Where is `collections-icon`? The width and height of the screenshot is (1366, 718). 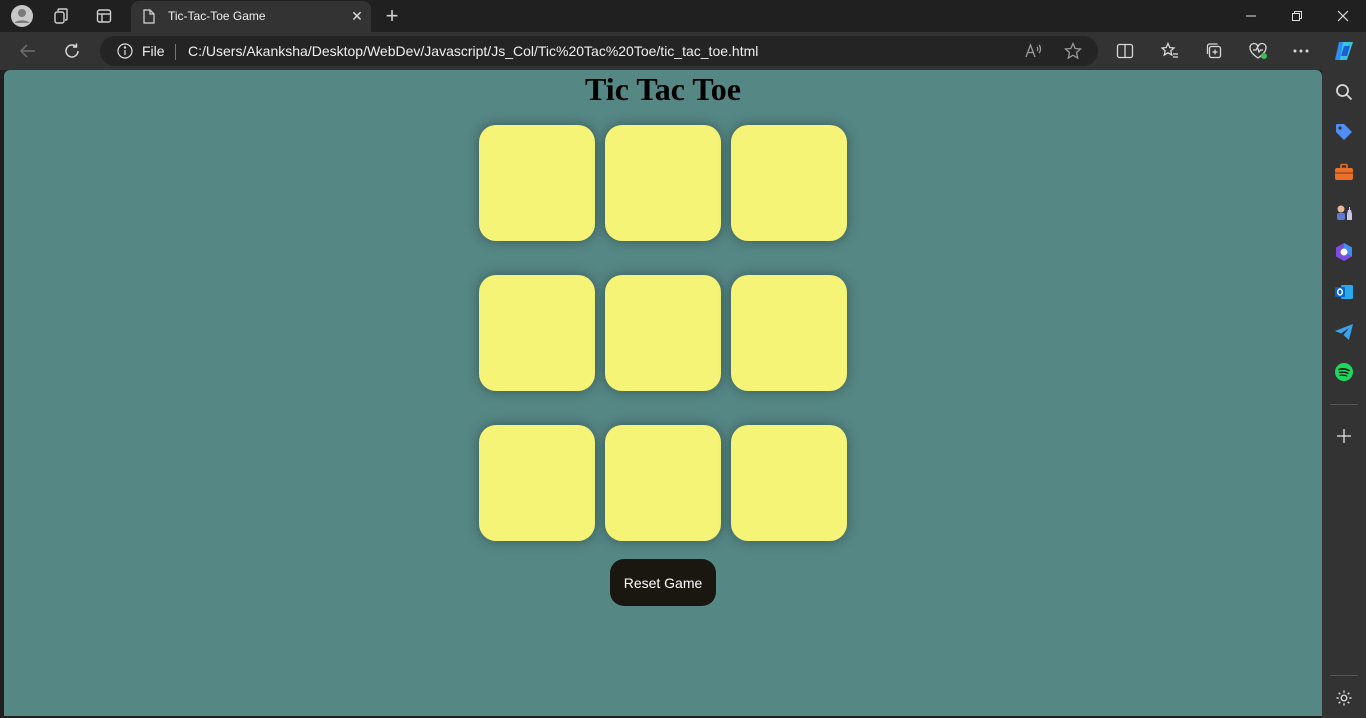
collections-icon is located at coordinates (1214, 51).